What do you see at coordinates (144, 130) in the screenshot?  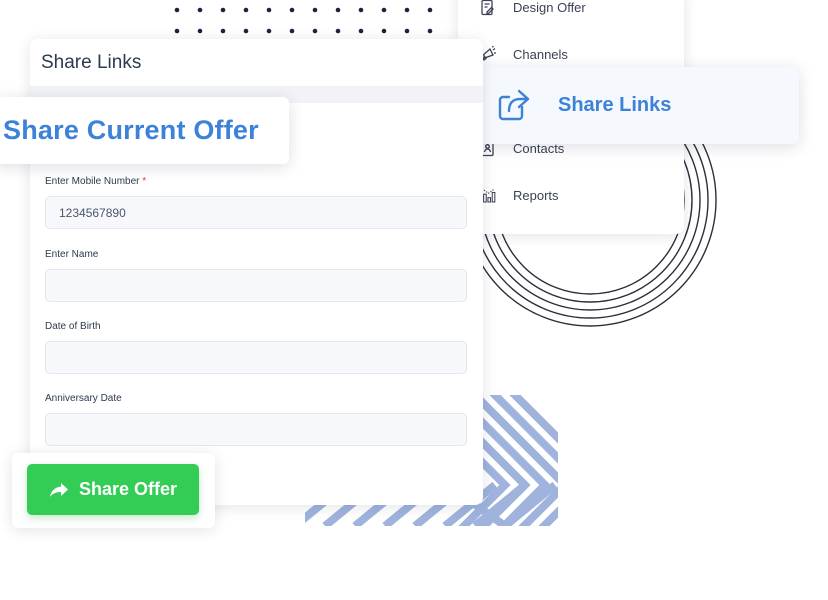 I see `share-current-offer-title: Share Current Offer` at bounding box center [144, 130].